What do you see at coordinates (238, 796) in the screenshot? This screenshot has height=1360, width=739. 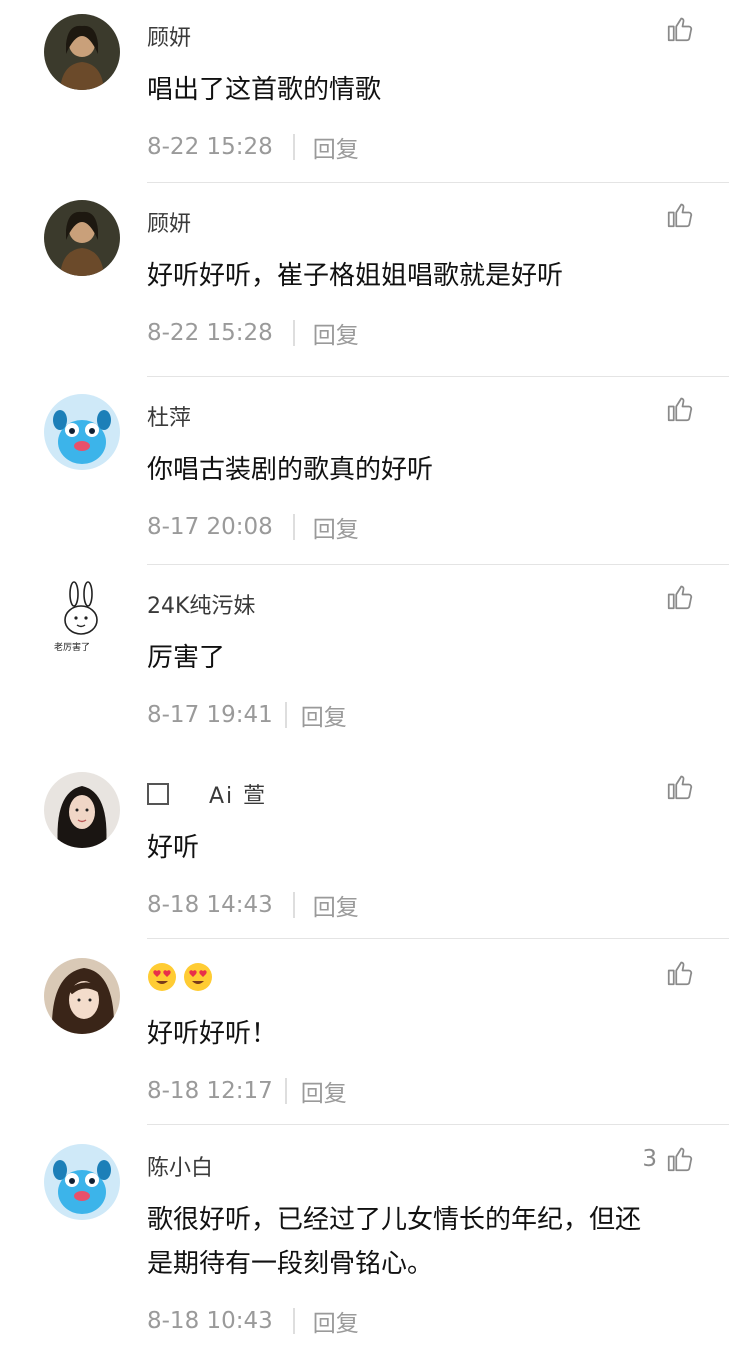 I see `username-text: Ai 萱` at bounding box center [238, 796].